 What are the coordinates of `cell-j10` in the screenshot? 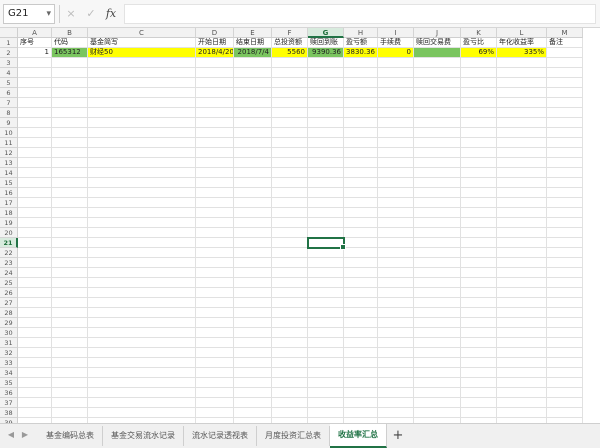 It's located at (437, 133).